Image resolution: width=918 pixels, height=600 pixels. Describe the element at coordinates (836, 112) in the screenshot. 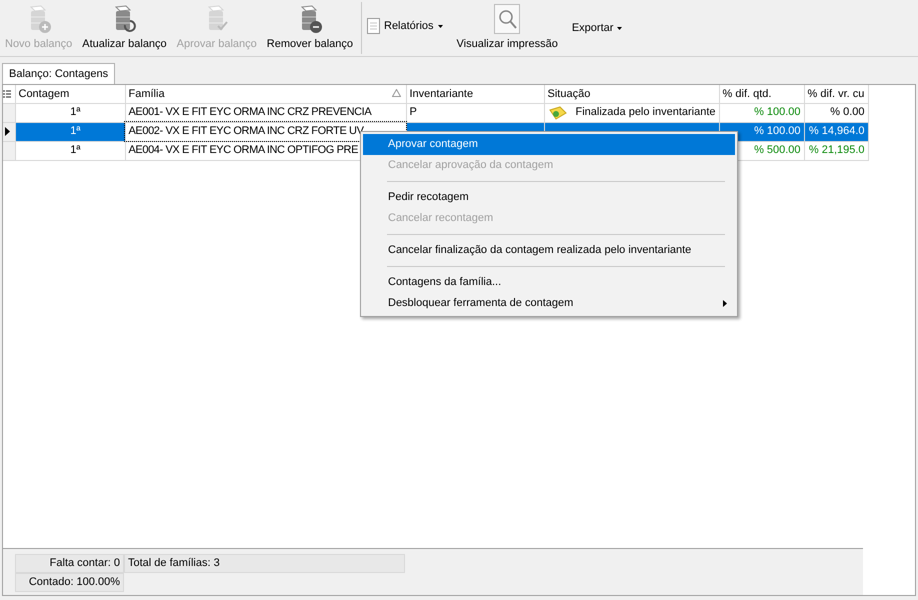

I see `table-cell: % 0.00` at that location.